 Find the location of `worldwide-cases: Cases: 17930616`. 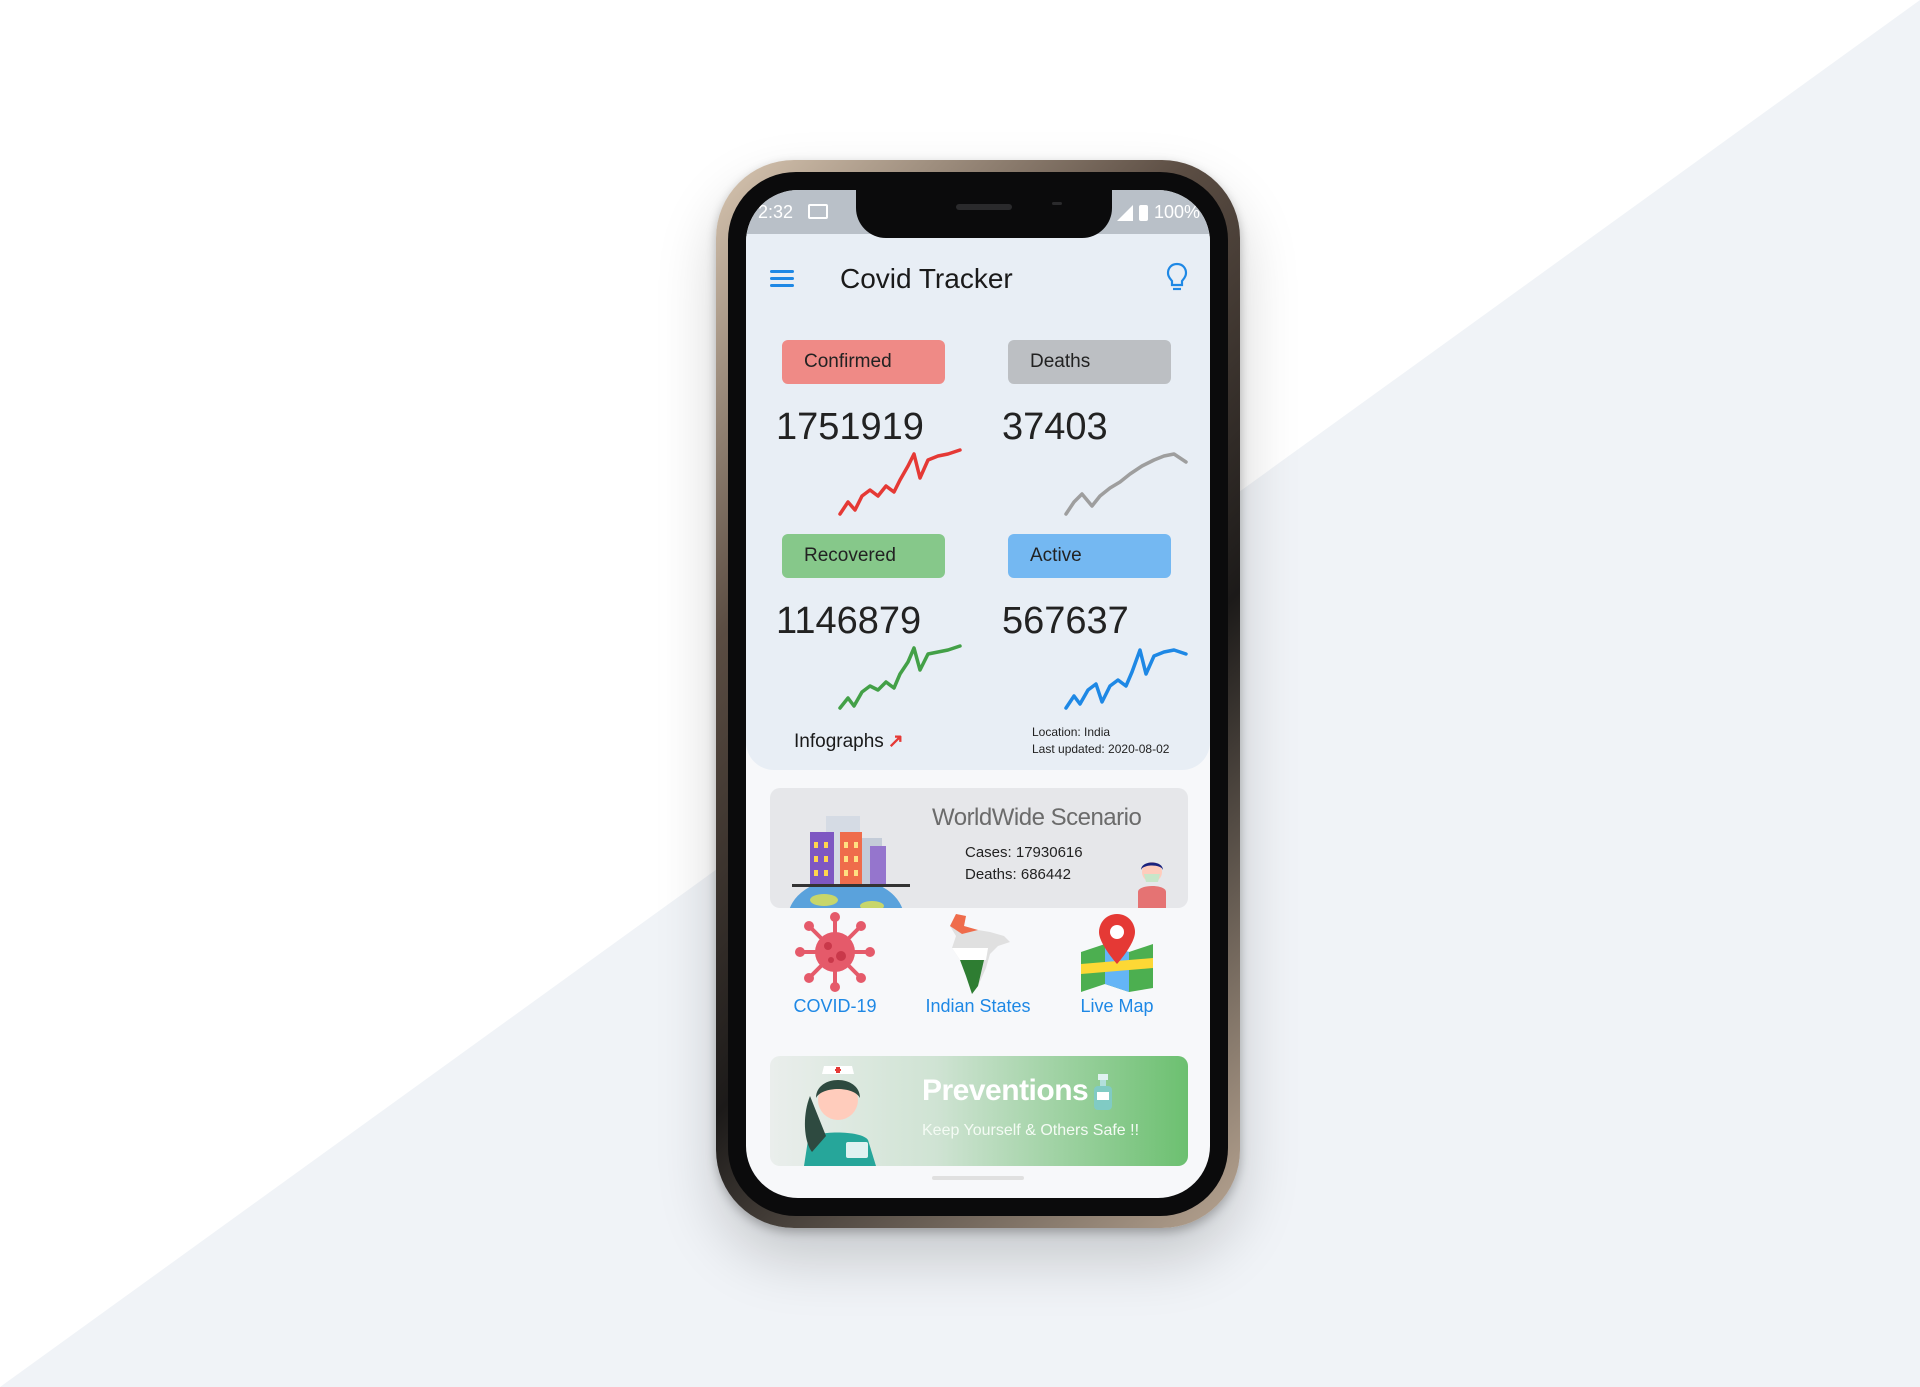

worldwide-cases: Cases: 17930616 is located at coordinates (1024, 852).